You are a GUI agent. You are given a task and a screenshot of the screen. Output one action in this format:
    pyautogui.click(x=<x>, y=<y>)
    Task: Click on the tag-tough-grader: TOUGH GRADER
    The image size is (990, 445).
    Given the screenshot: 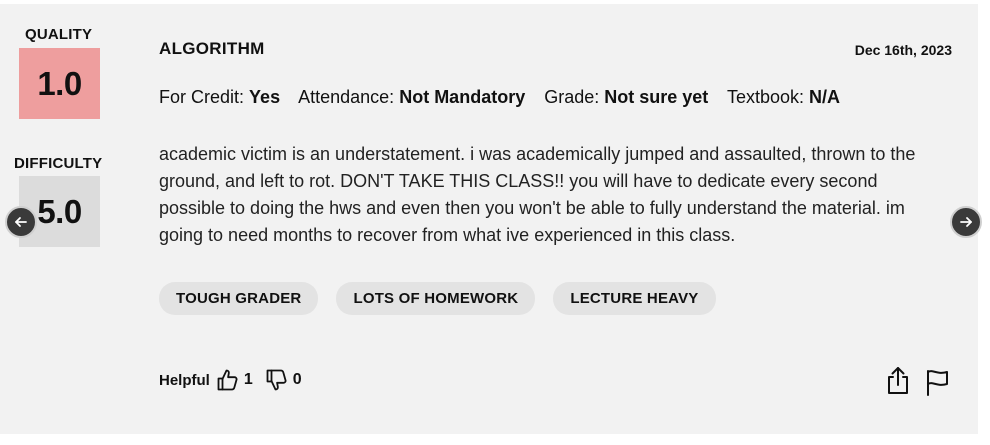 What is the action you would take?
    pyautogui.click(x=239, y=298)
    